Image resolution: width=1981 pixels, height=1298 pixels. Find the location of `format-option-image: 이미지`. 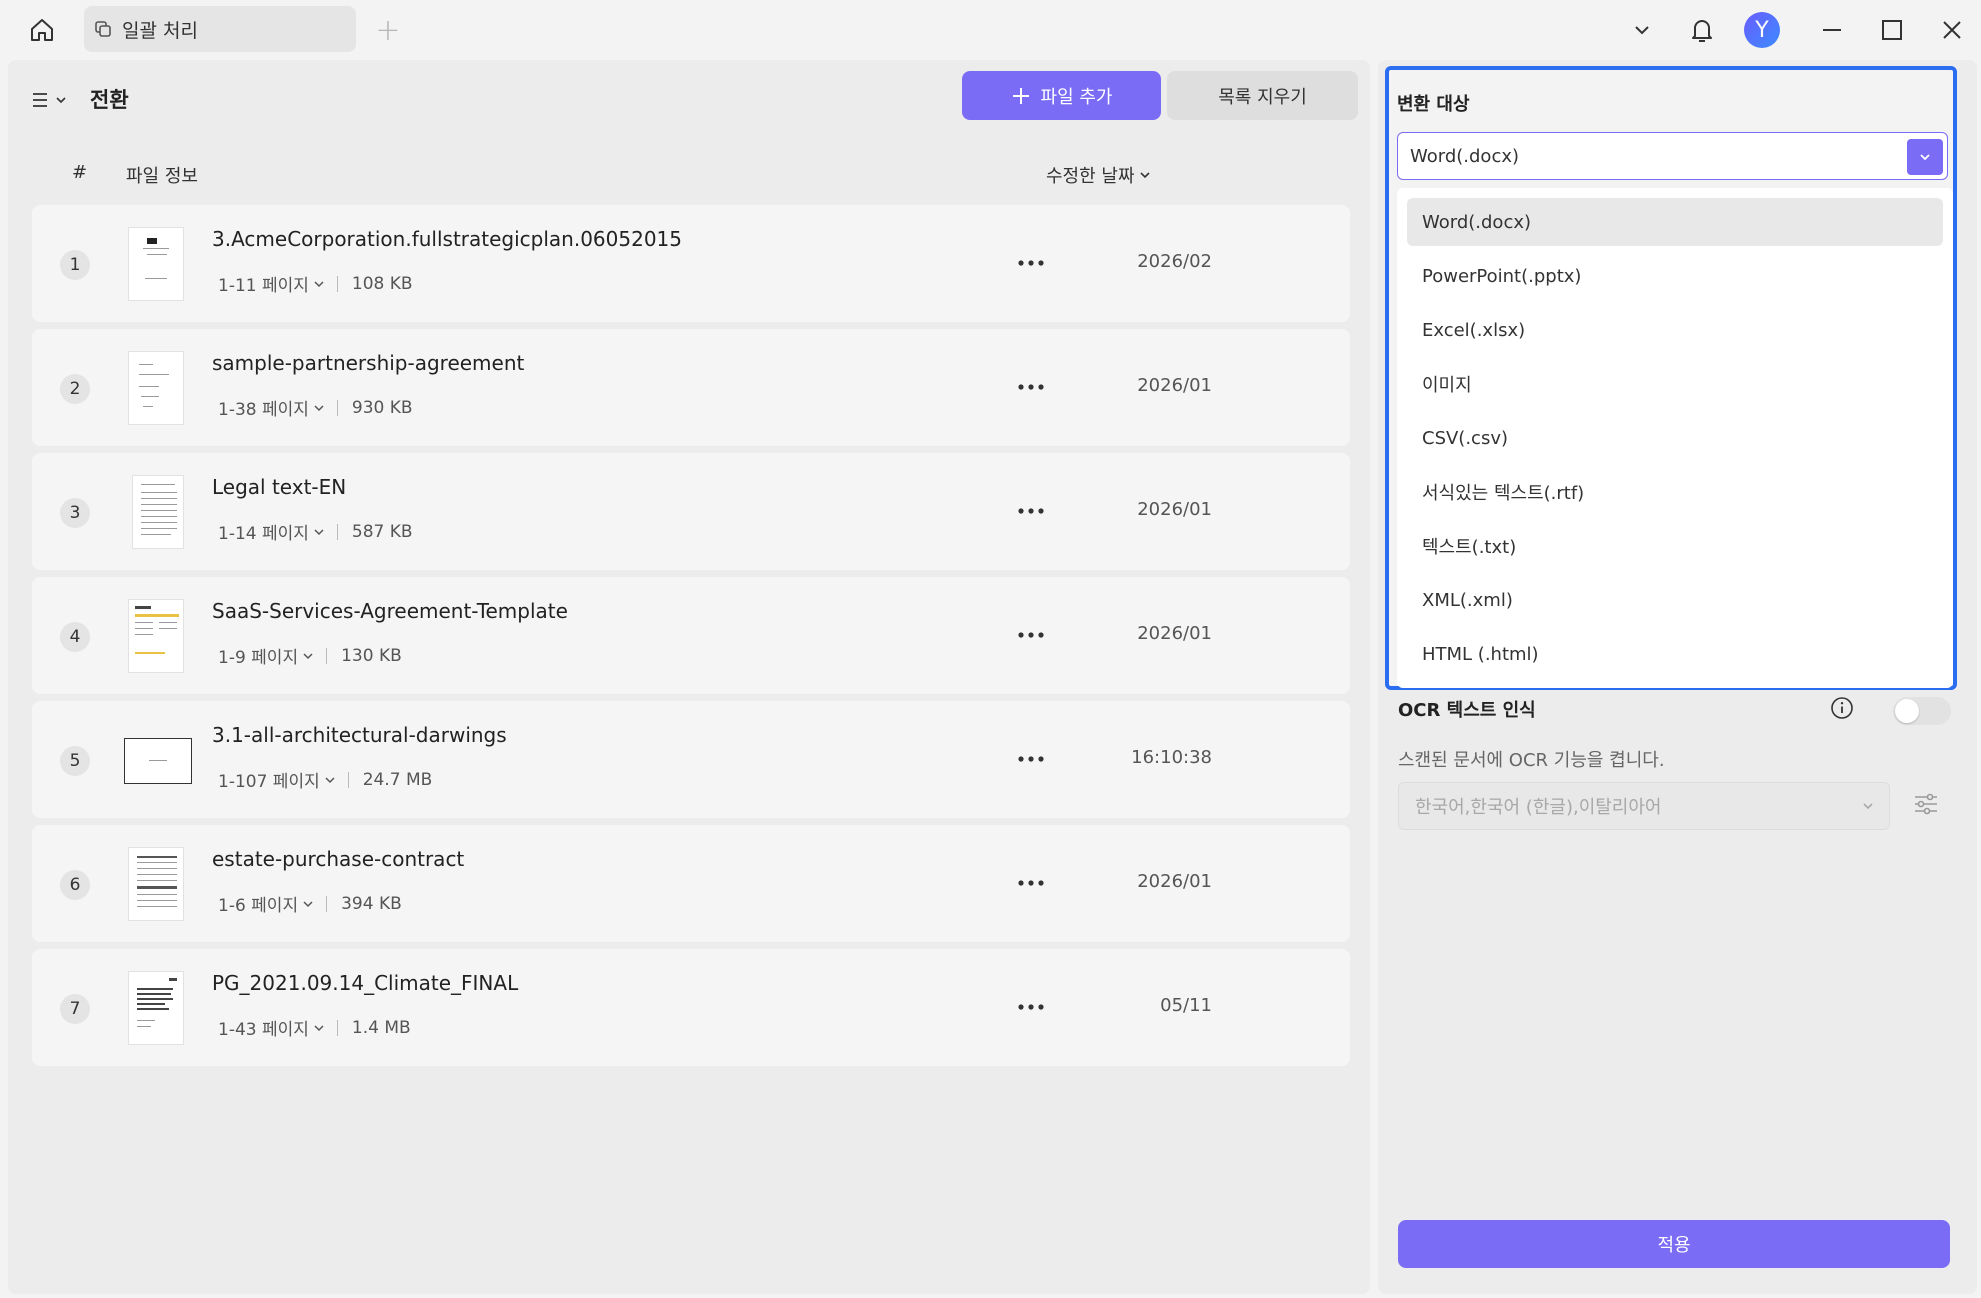

format-option-image: 이미지 is located at coordinates (1675, 384).